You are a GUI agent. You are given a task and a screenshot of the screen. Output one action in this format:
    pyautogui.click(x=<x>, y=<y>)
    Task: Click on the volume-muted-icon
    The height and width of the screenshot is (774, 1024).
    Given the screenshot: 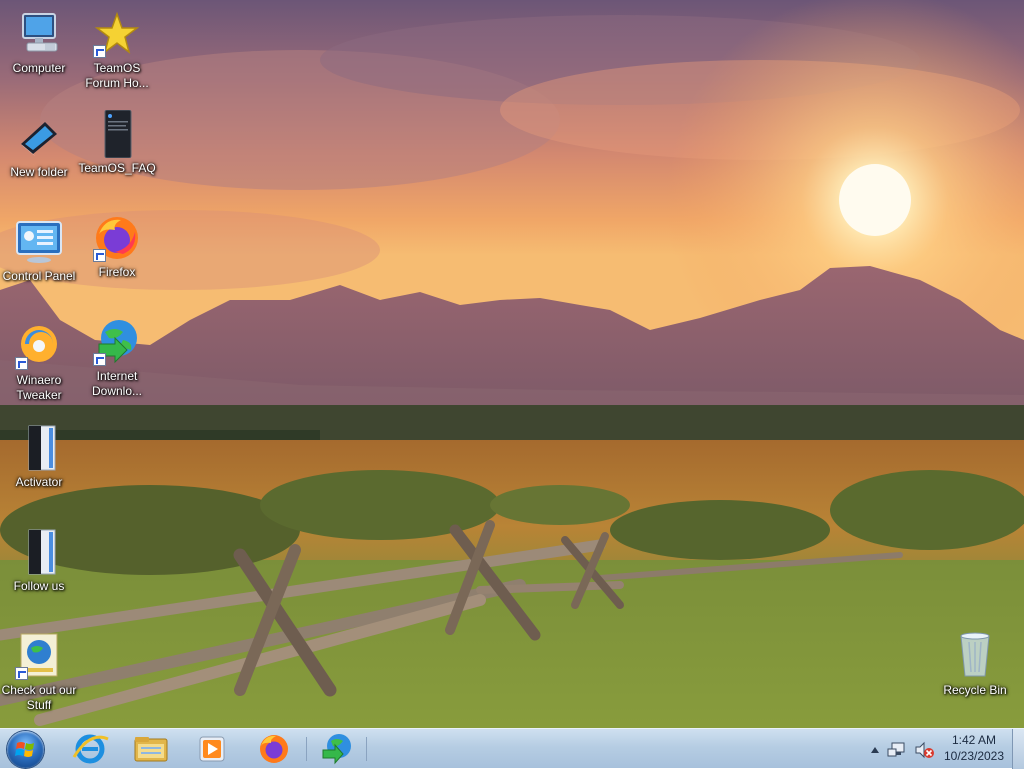 What is the action you would take?
    pyautogui.click(x=924, y=750)
    